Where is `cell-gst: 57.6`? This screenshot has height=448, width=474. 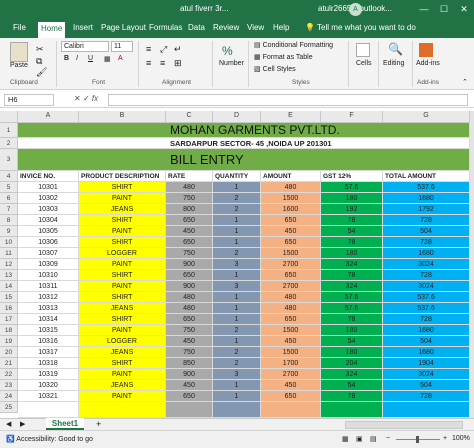 cell-gst: 57.6 is located at coordinates (352, 187).